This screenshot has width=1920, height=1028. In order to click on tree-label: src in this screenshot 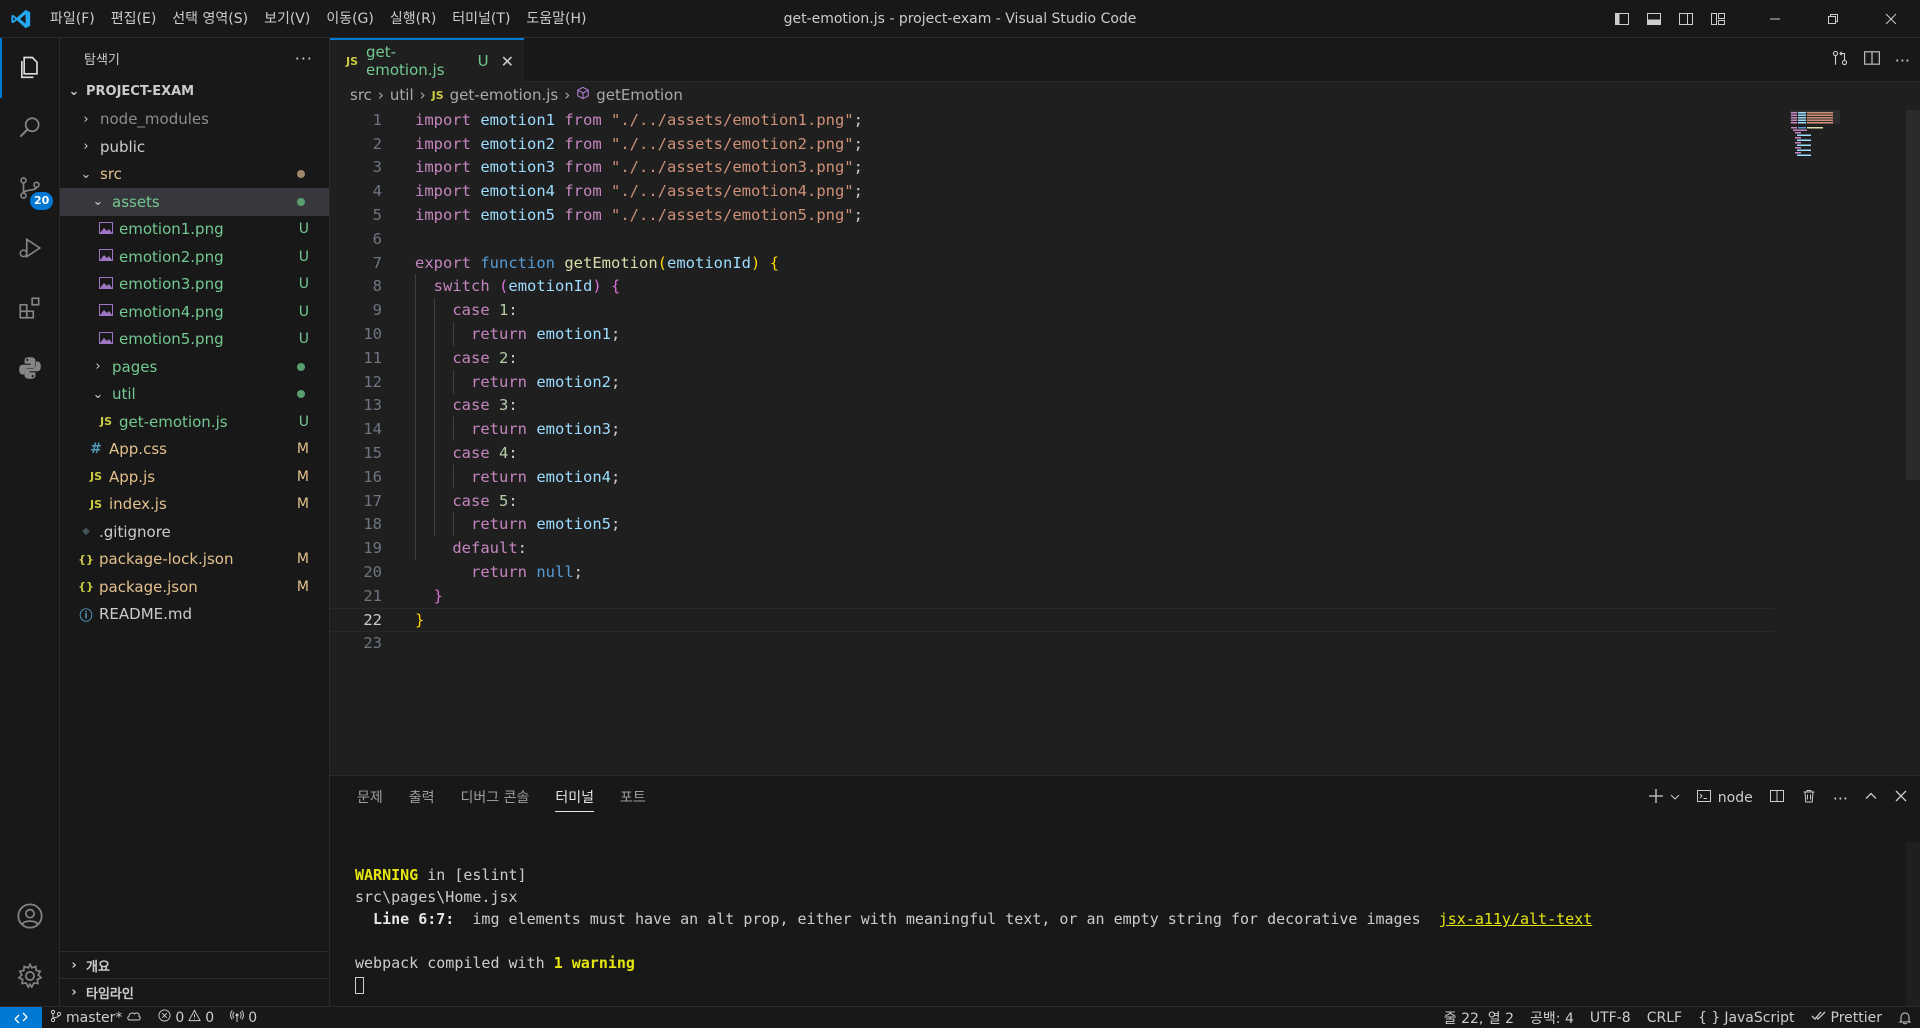, I will do `click(111, 174)`.